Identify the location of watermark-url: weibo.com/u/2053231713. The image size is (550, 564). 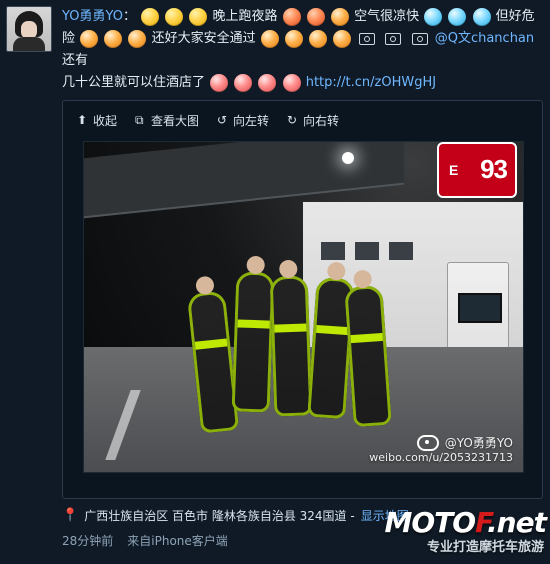
(441, 457).